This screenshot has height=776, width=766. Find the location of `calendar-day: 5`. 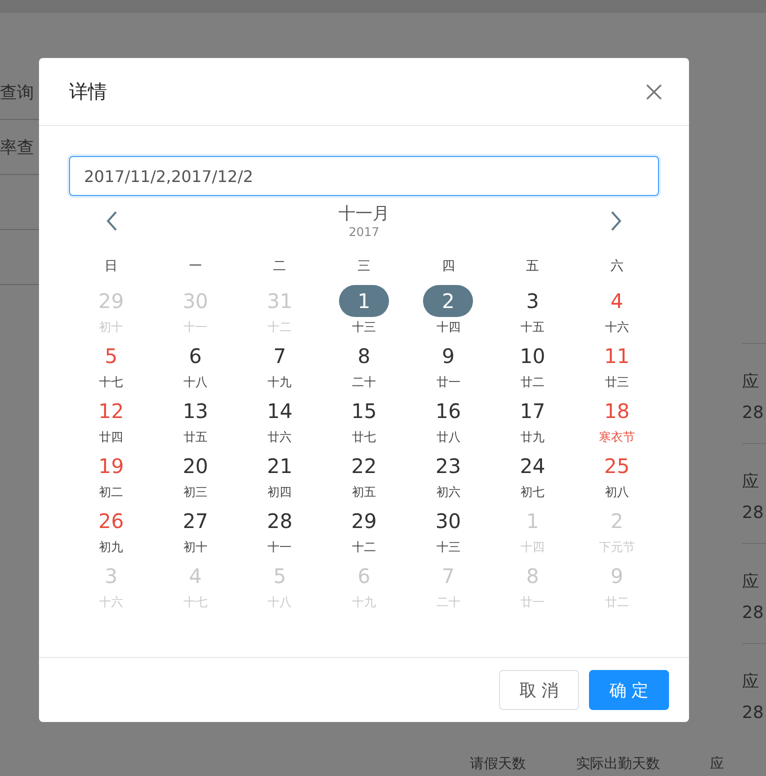

calendar-day: 5 is located at coordinates (111, 356).